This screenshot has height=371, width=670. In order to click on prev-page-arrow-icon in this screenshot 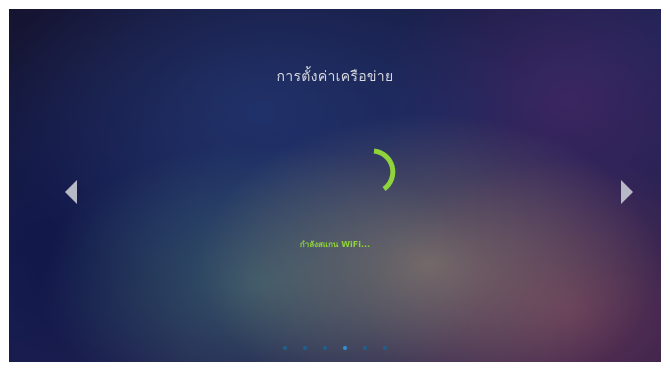, I will do `click(71, 192)`.